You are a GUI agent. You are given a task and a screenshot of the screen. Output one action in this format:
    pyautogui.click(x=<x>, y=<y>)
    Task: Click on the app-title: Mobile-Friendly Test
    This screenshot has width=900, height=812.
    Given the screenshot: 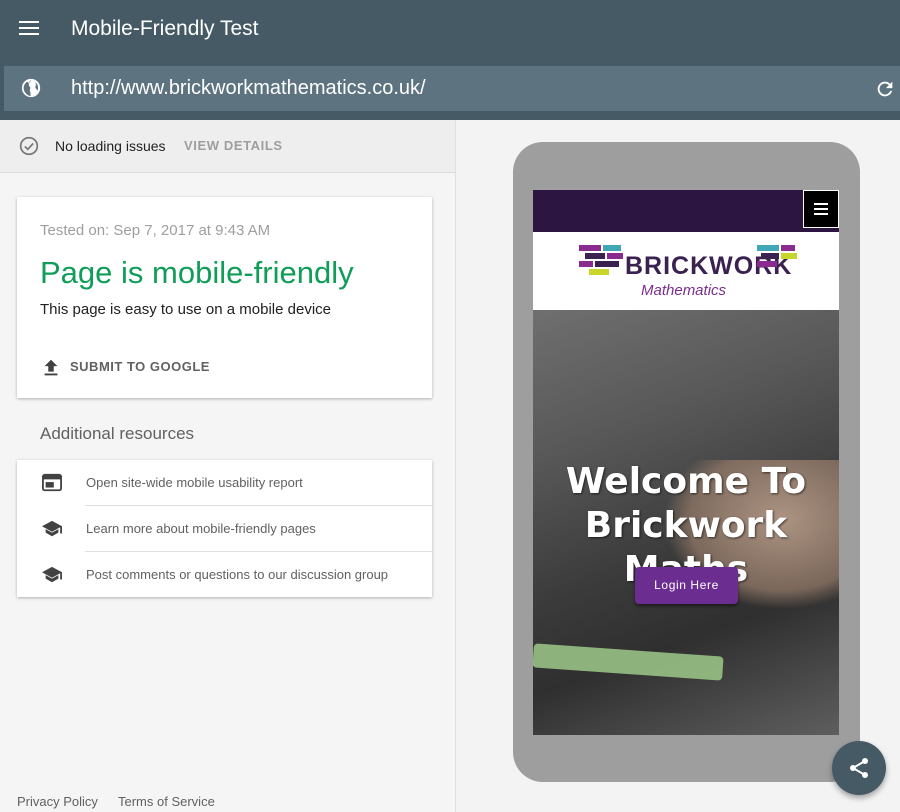 What is the action you would take?
    pyautogui.click(x=165, y=28)
    